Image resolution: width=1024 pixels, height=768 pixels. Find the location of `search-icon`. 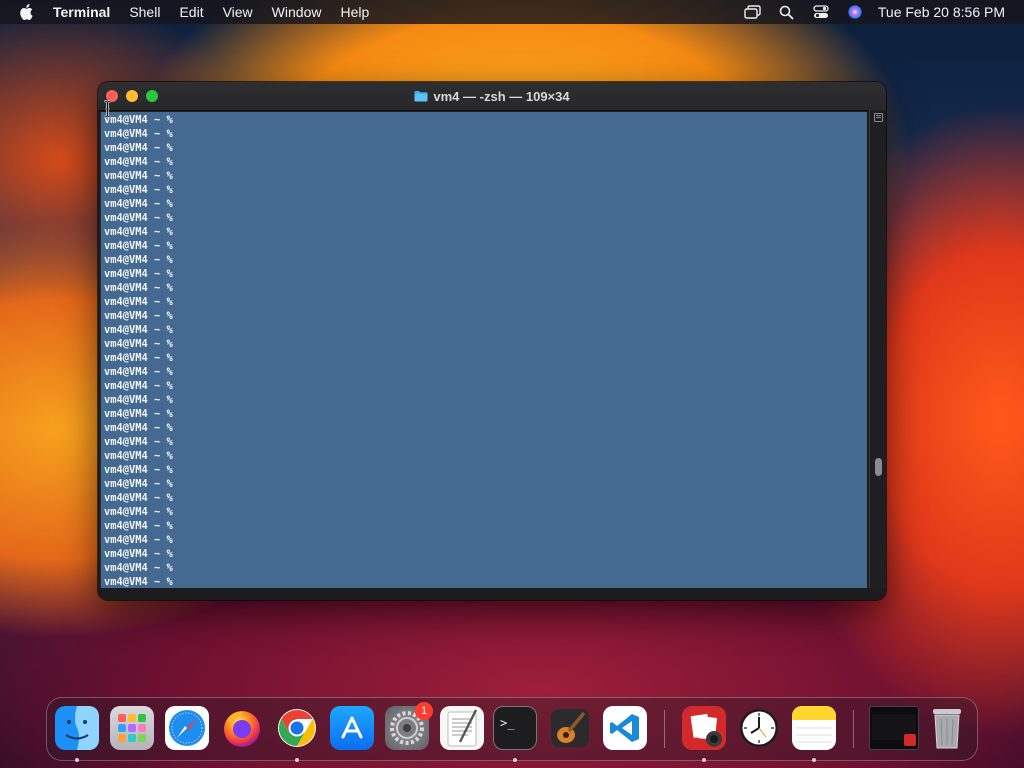

search-icon is located at coordinates (787, 12).